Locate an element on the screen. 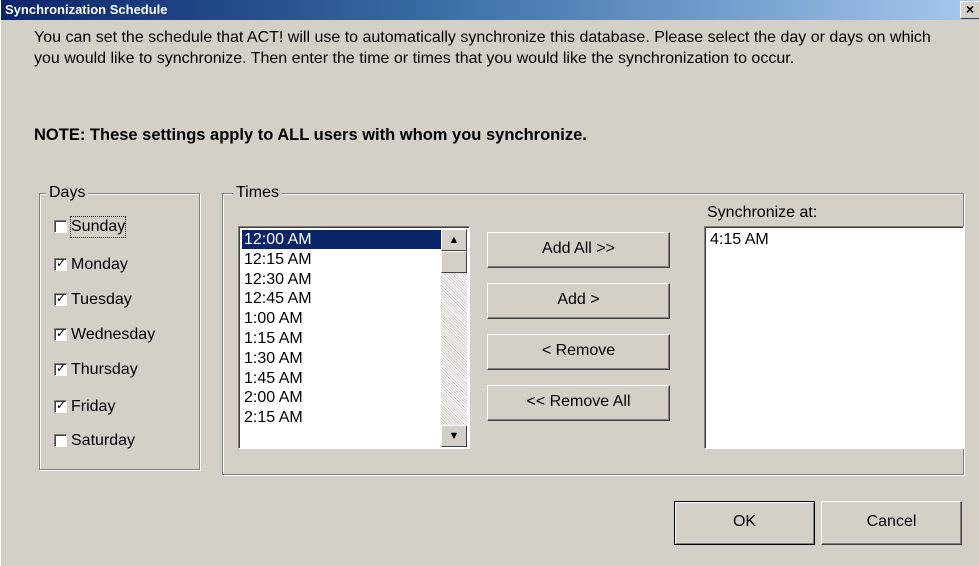 This screenshot has height=566, width=979. arrow-down-icon: ▼ is located at coordinates (454, 436).